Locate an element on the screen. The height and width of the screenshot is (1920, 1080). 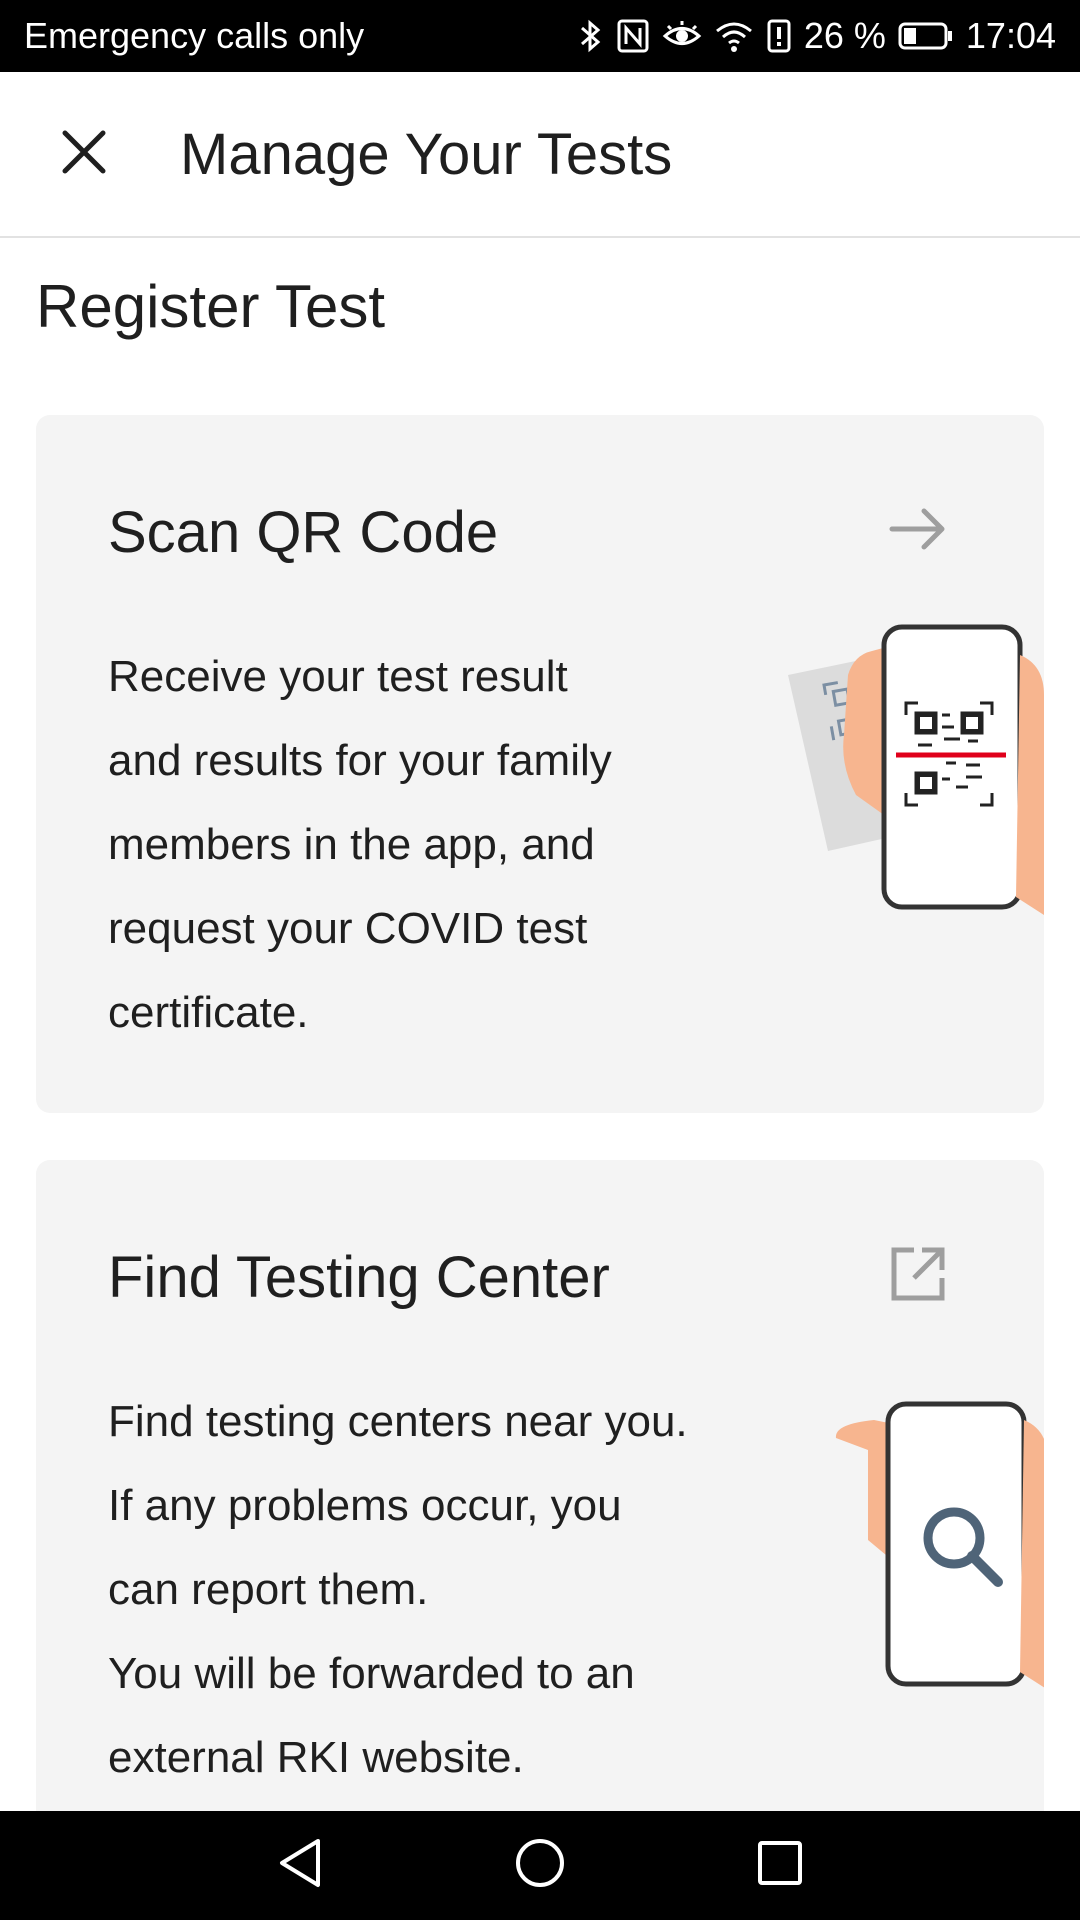
battery-alert-icon is located at coordinates (779, 36).